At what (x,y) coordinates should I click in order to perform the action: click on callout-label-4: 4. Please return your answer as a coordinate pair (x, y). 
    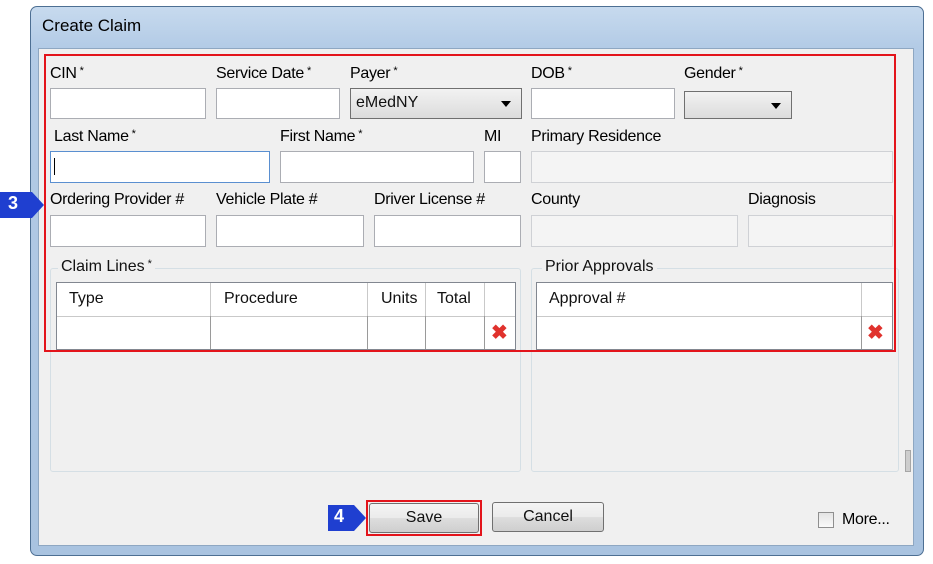
    Looking at the image, I should click on (339, 516).